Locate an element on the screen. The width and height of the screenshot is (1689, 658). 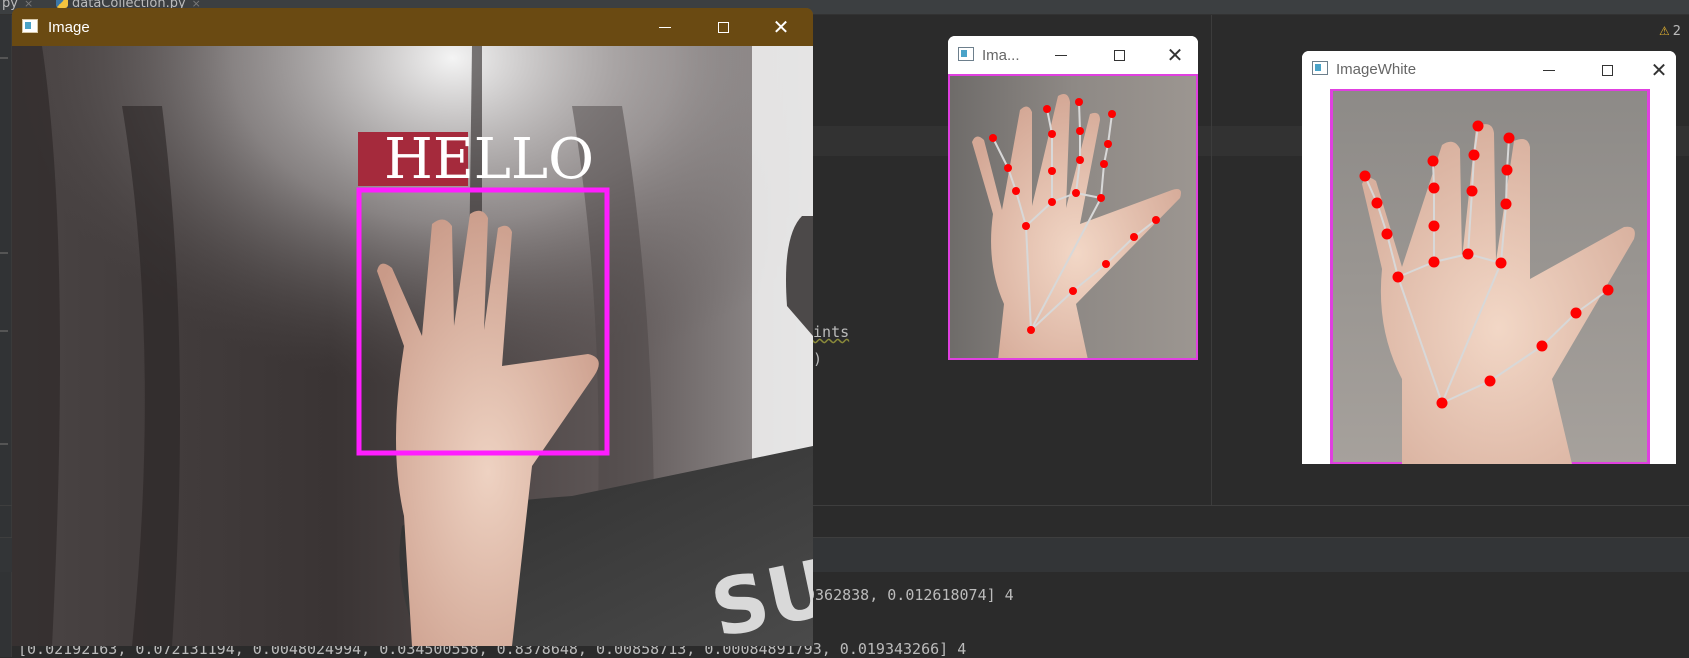
console-line: 9362838, 0.012618074] 4 is located at coordinates (910, 595).